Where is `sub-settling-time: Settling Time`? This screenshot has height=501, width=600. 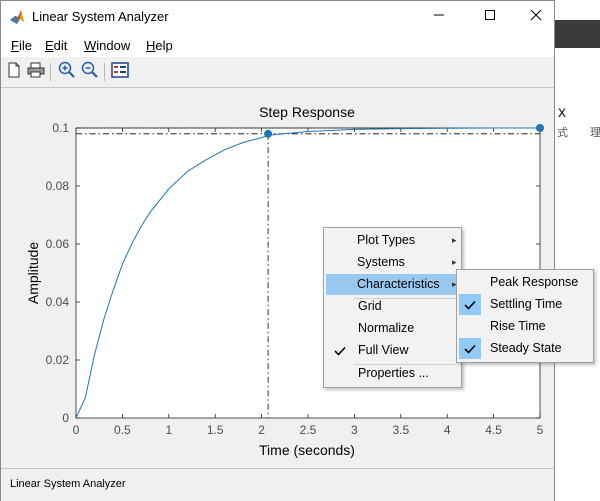
sub-settling-time: Settling Time is located at coordinates (525, 304).